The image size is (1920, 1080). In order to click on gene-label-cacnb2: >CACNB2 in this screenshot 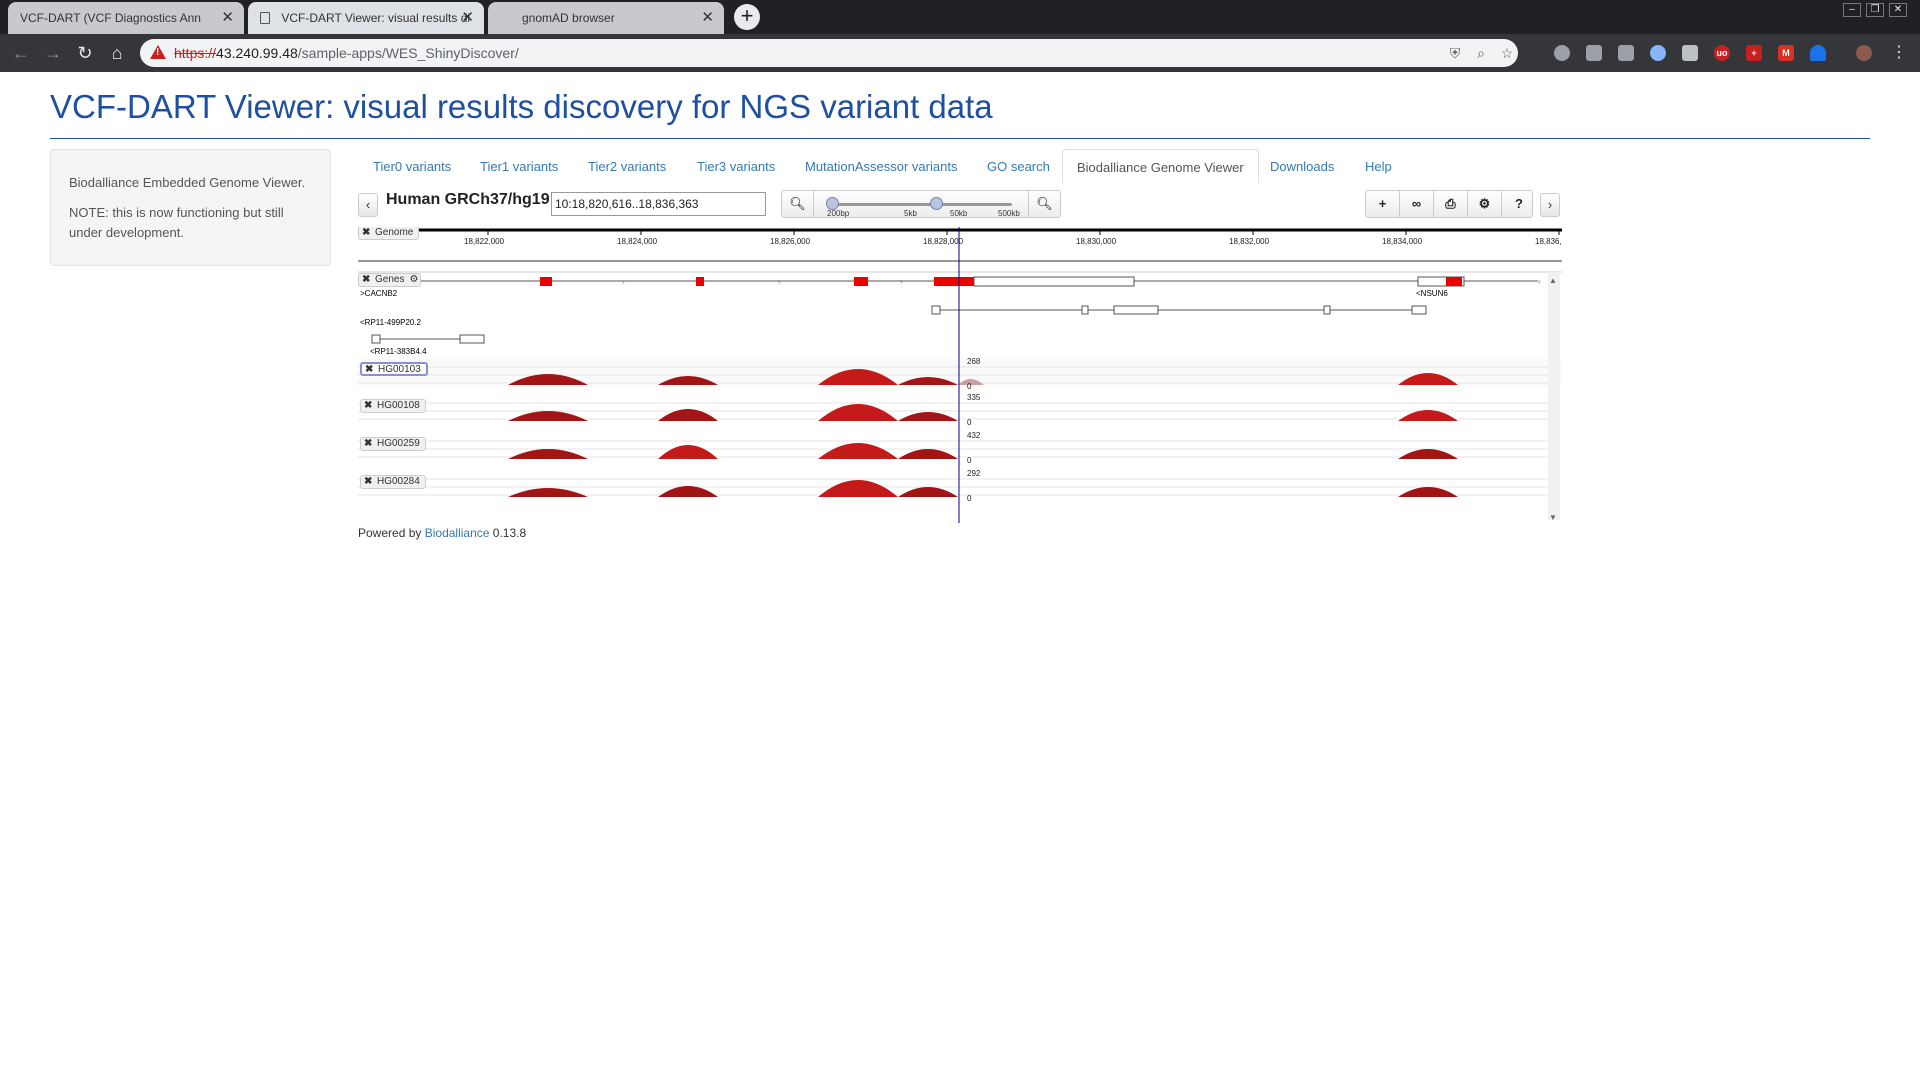, I will do `click(378, 293)`.